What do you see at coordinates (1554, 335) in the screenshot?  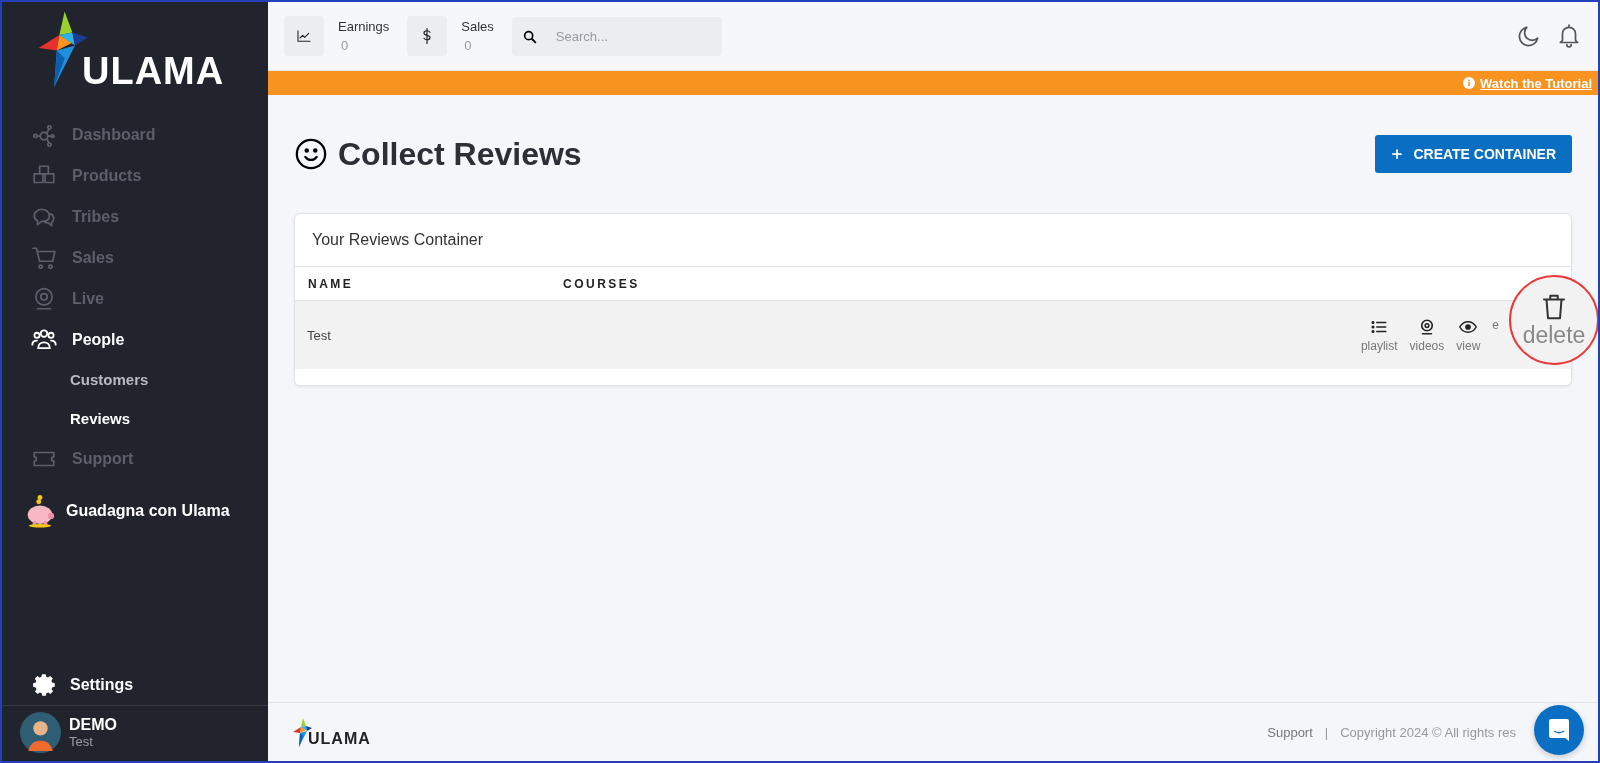 I see `callout-label: delete` at bounding box center [1554, 335].